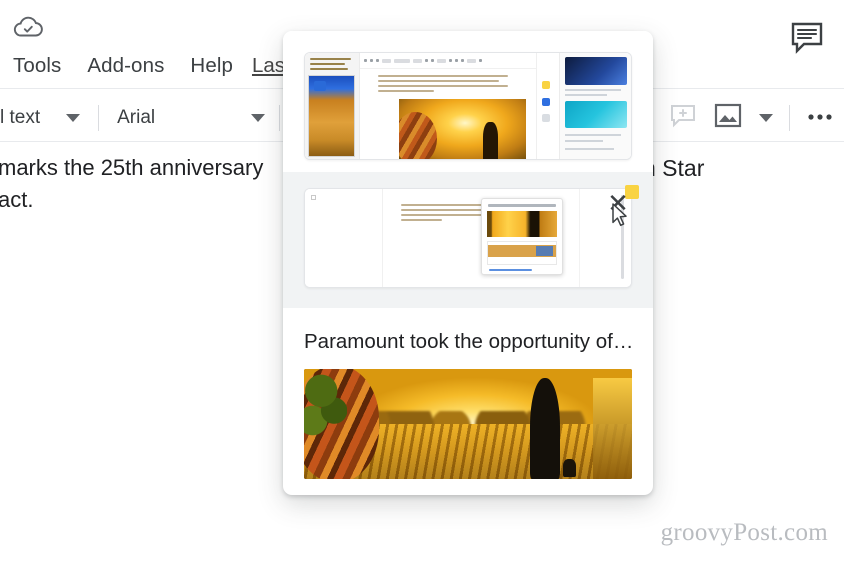 The width and height of the screenshot is (844, 563). What do you see at coordinates (191, 118) in the screenshot?
I see `font-family-dropdown: Arial` at bounding box center [191, 118].